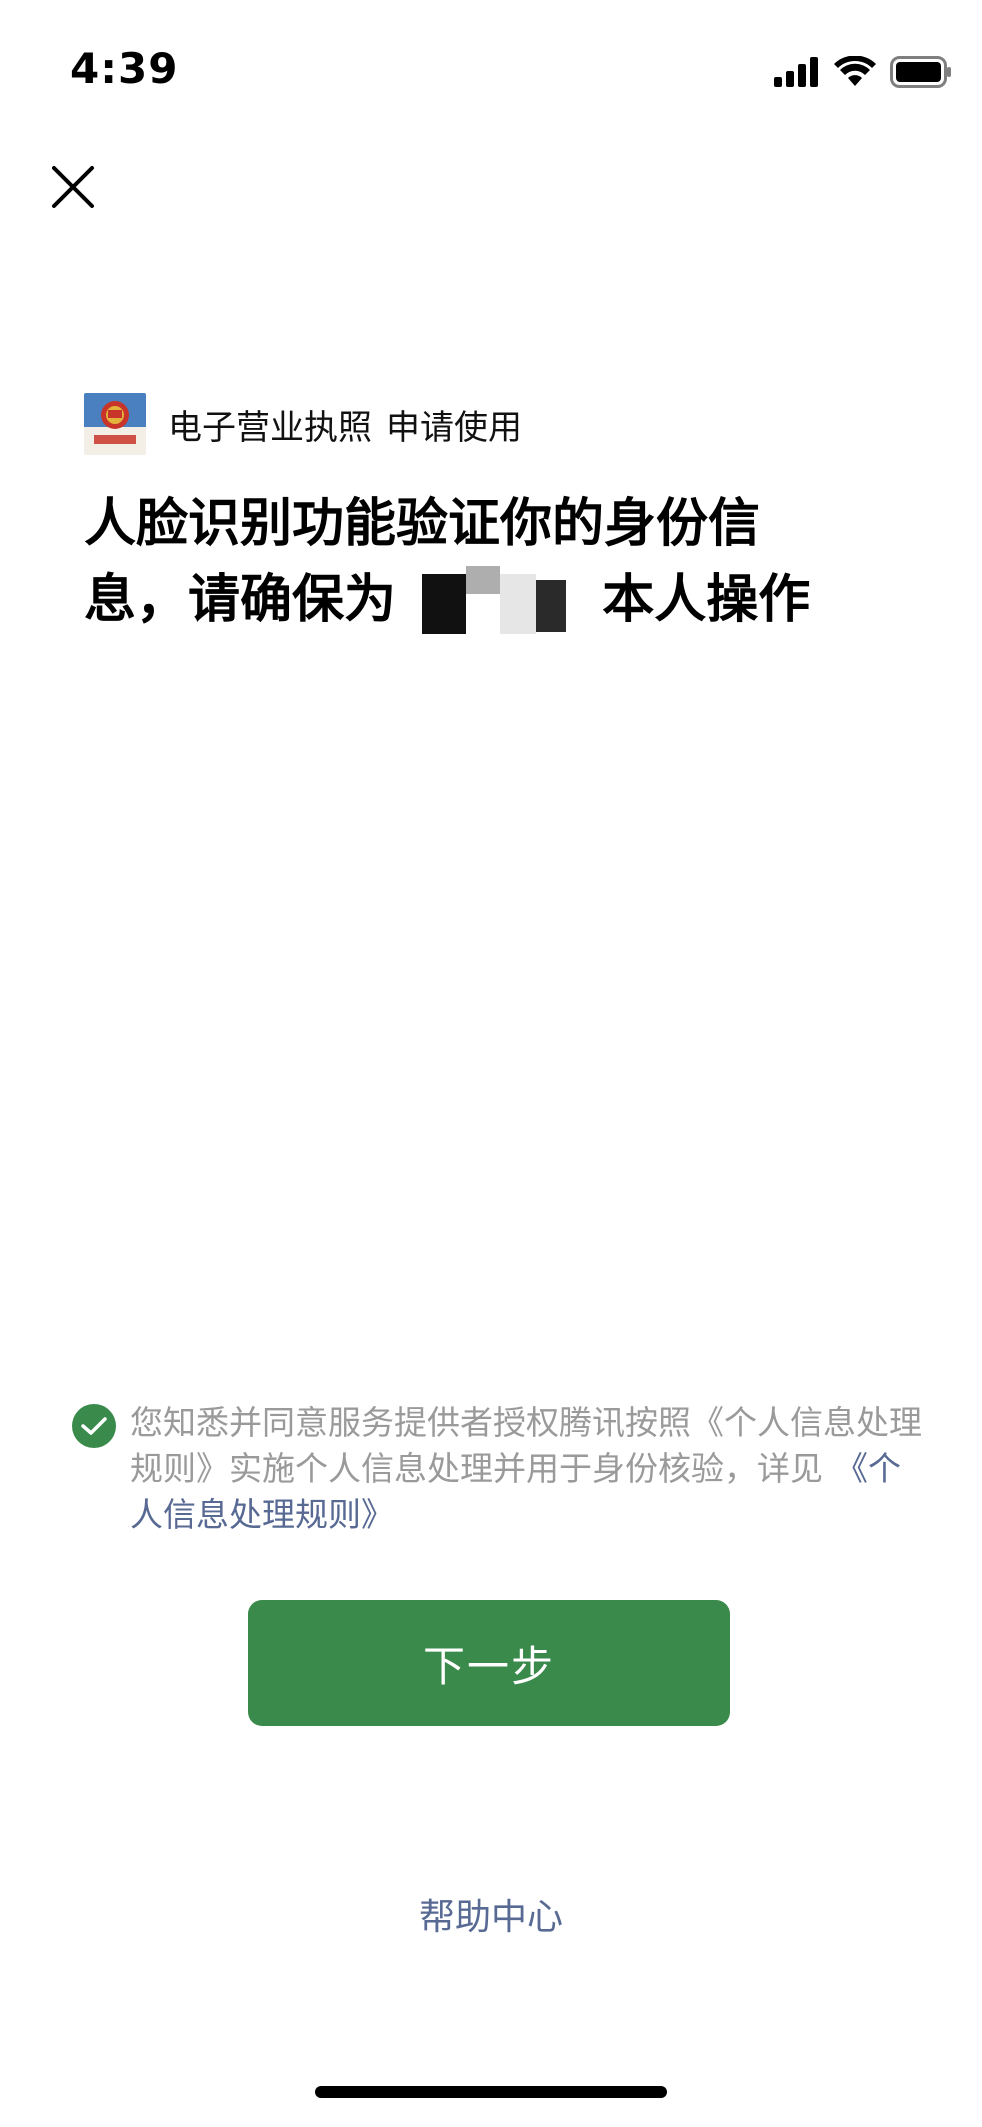 The width and height of the screenshot is (982, 2127). I want to click on app-logo, so click(115, 424).